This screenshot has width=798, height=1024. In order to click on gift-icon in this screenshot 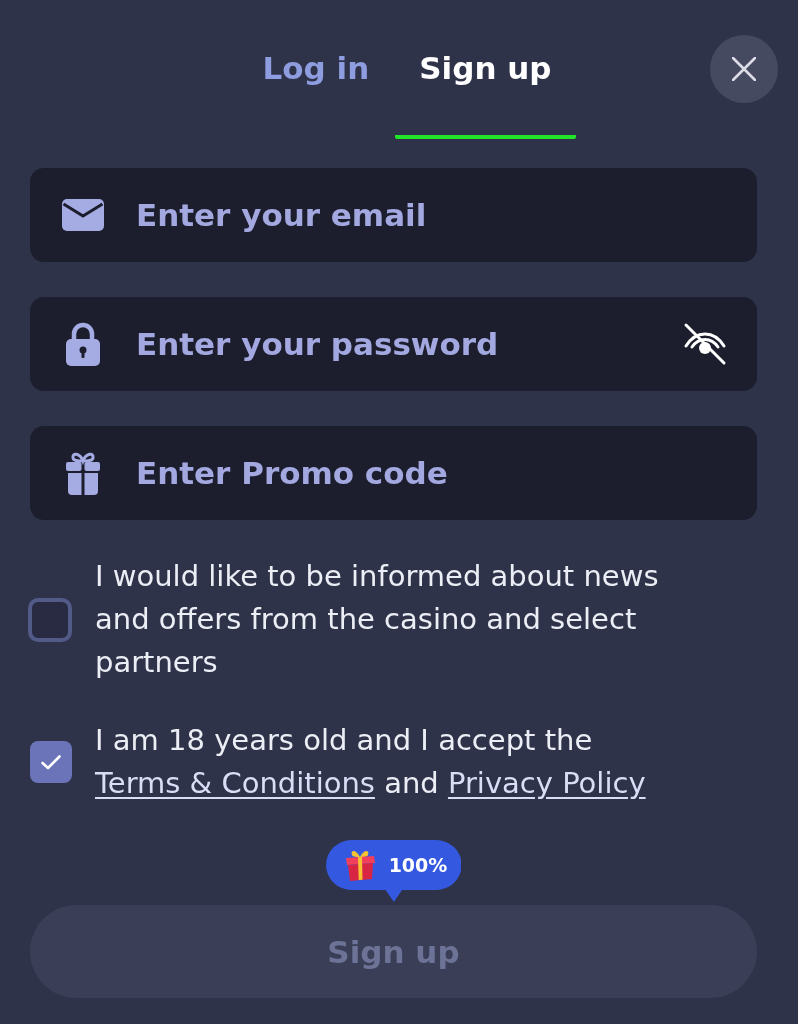, I will do `click(83, 473)`.